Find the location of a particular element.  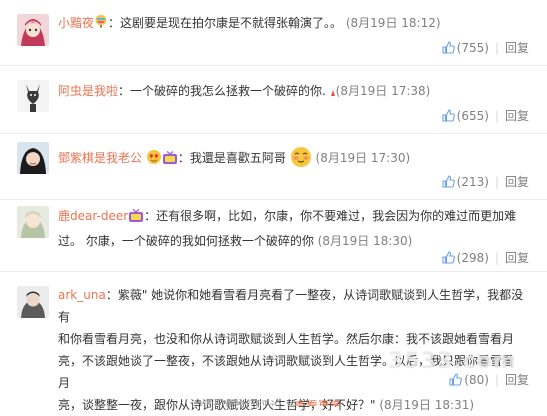

like-count: (655) is located at coordinates (472, 116).